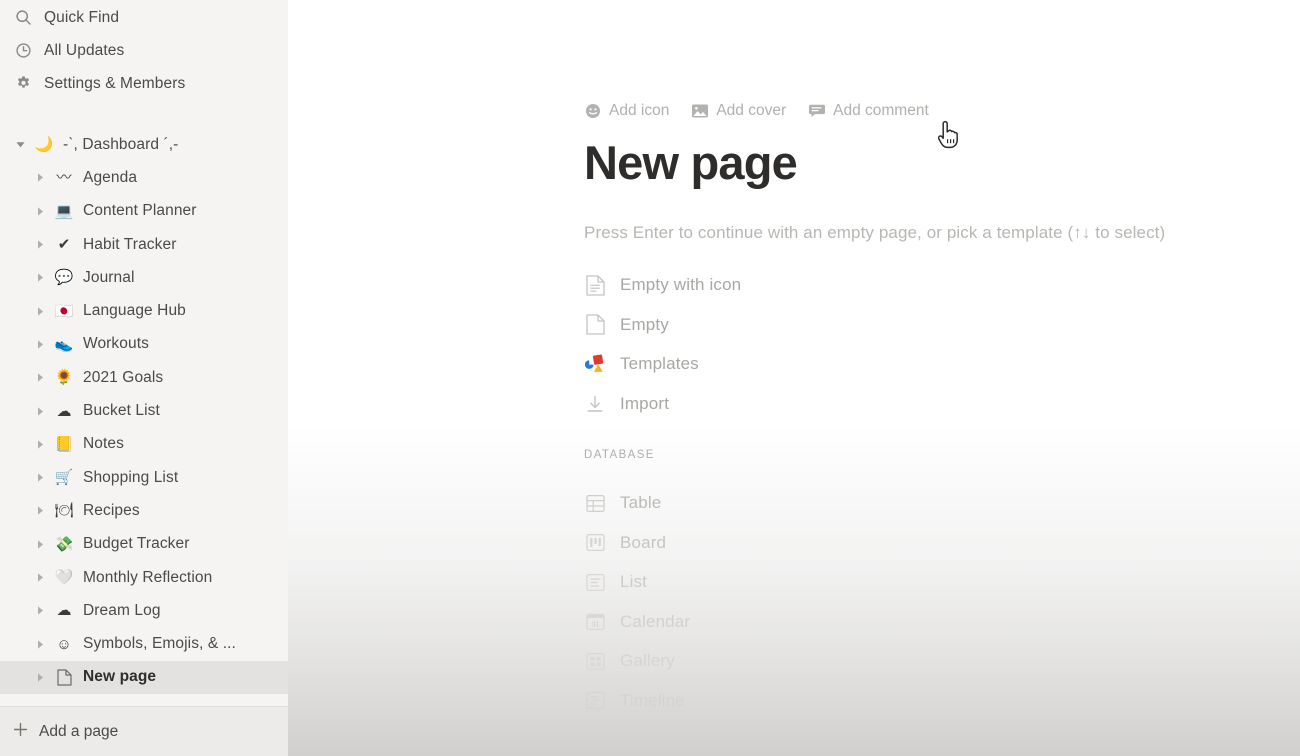 The image size is (1300, 756). I want to click on option-label: Timeline, so click(652, 700).